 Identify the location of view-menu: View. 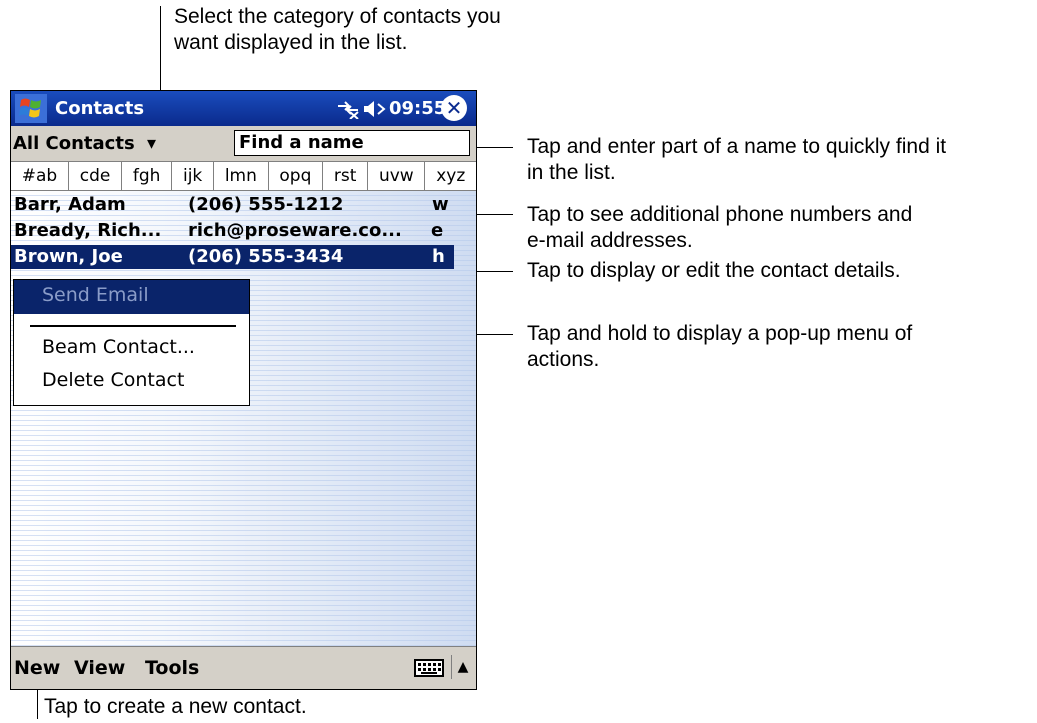
(99, 668).